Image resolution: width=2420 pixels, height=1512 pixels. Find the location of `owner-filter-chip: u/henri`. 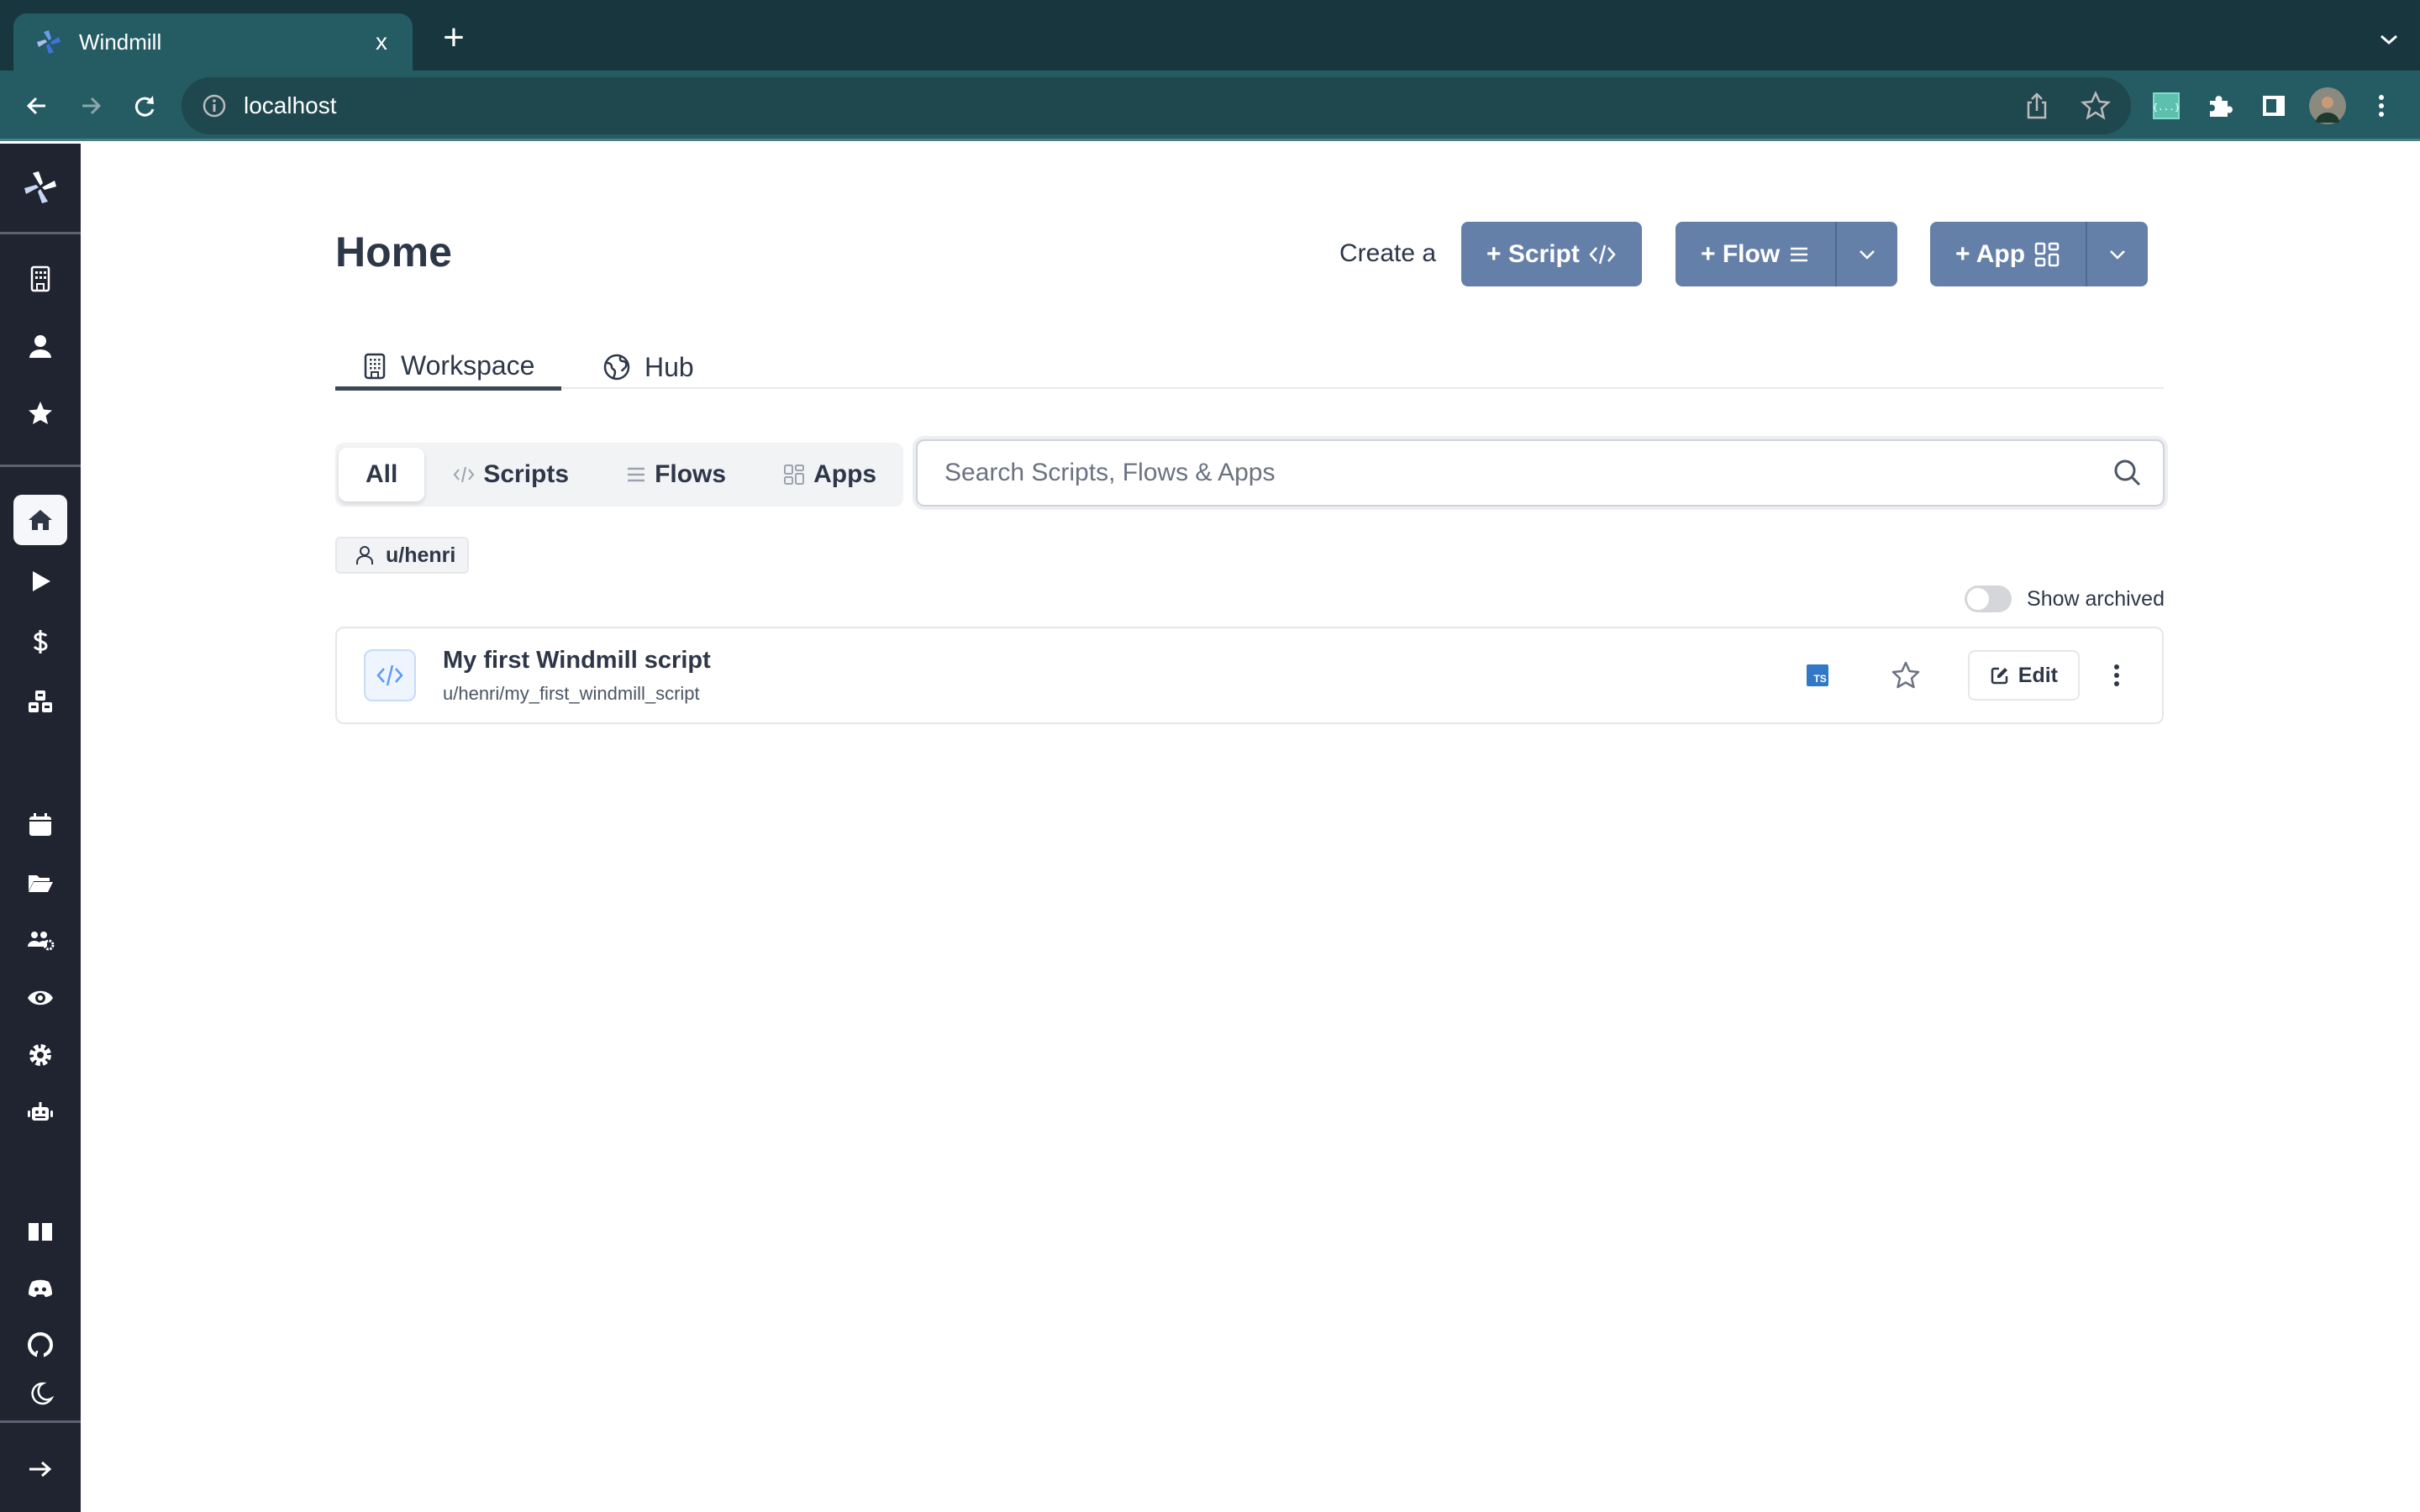

owner-filter-chip: u/henri is located at coordinates (402, 555).